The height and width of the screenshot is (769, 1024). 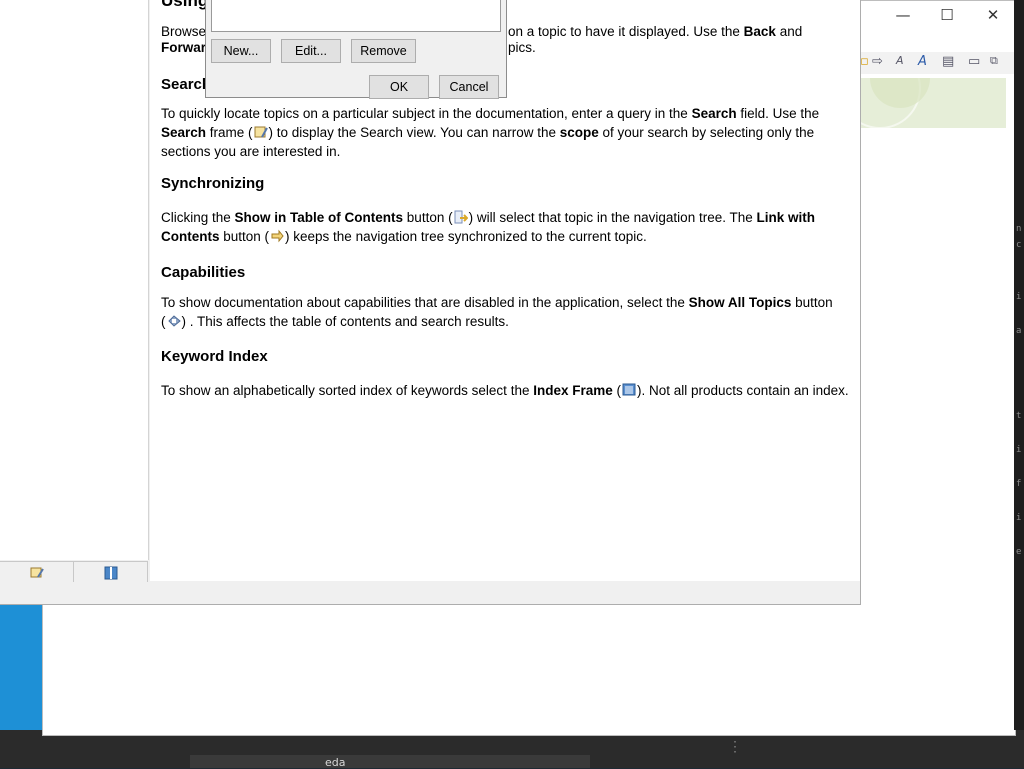 What do you see at coordinates (864, 61) in the screenshot?
I see `square-icon: ▫` at bounding box center [864, 61].